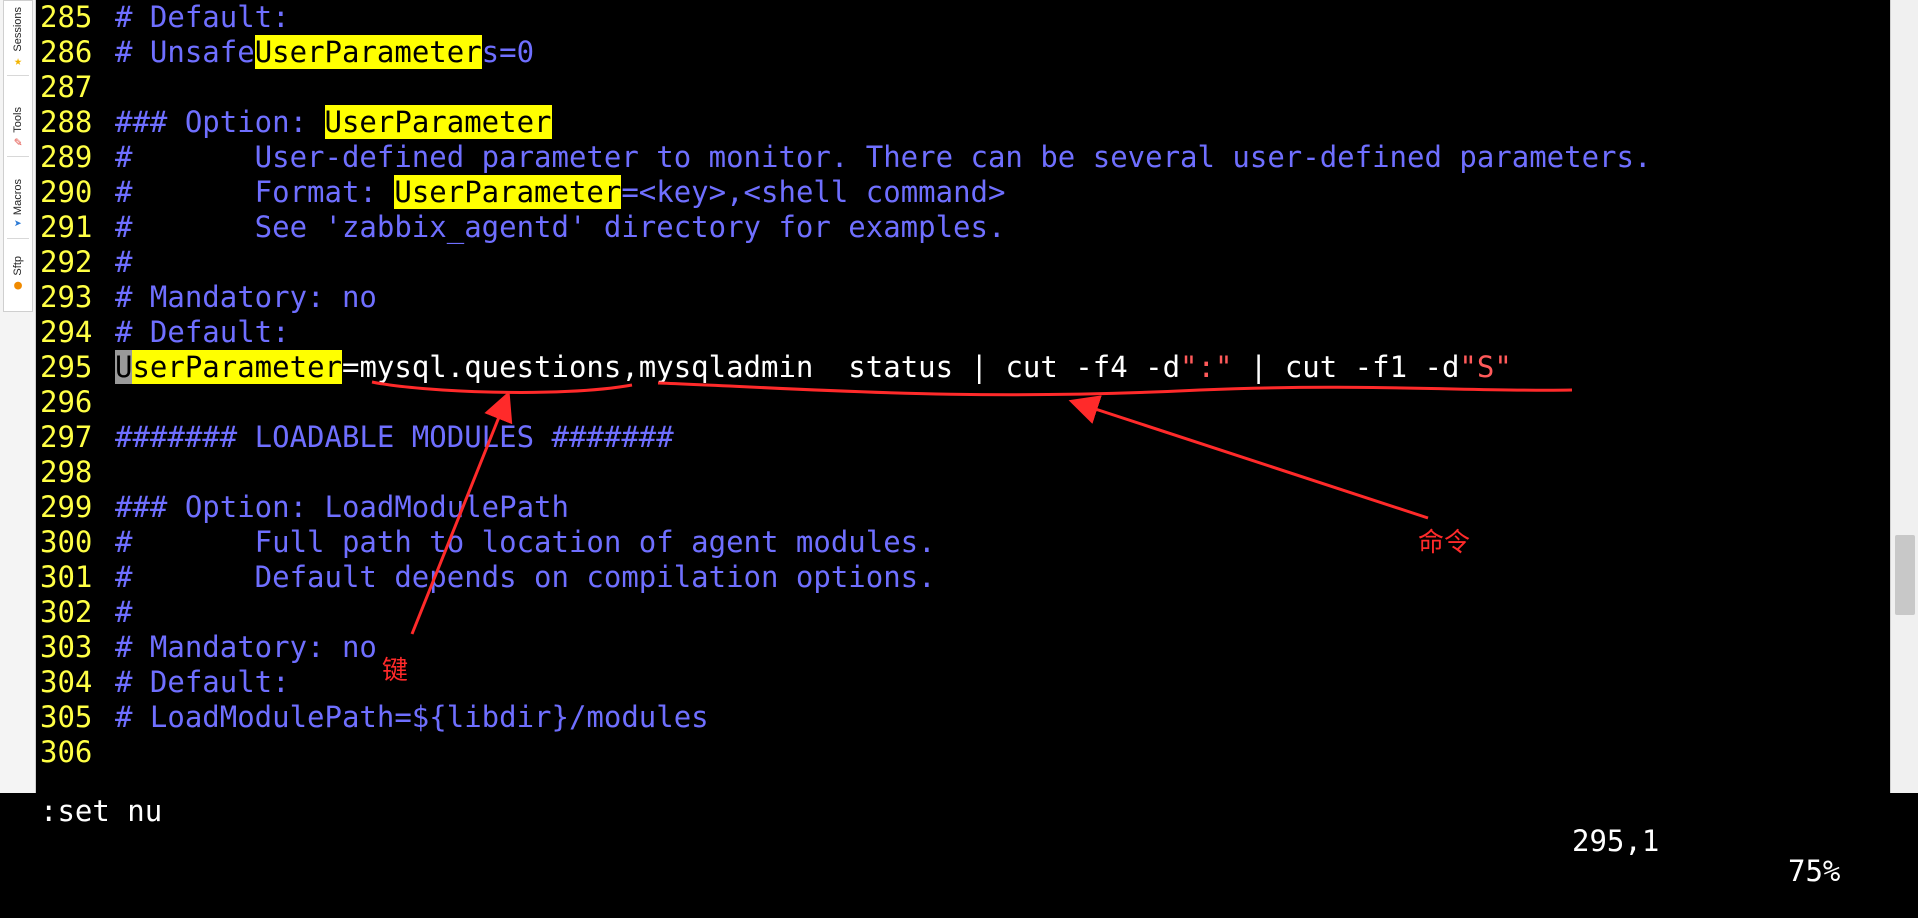 Image resolution: width=1918 pixels, height=918 pixels. What do you see at coordinates (1206, 367) in the screenshot?
I see `code-text: ":"` at bounding box center [1206, 367].